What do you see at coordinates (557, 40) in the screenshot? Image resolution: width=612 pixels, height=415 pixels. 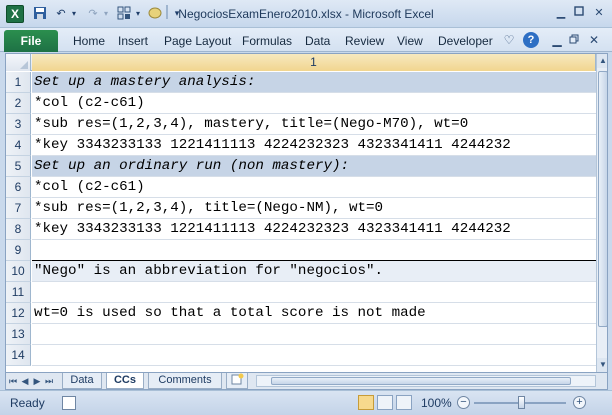 I see `window-minimize-icon: ▁` at bounding box center [557, 40].